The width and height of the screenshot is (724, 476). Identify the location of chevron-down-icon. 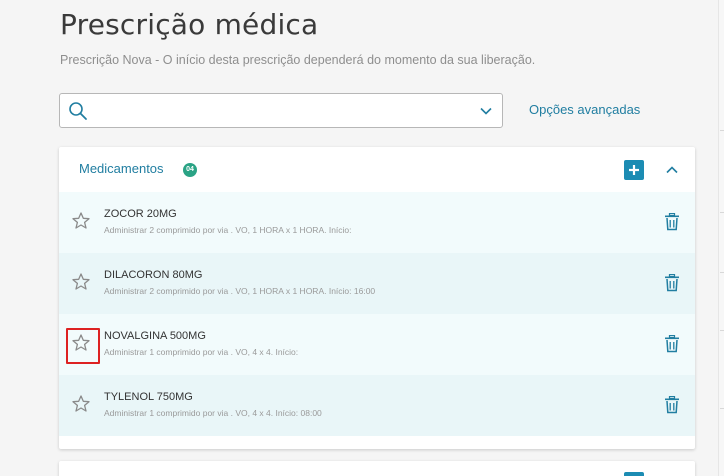
(486, 111).